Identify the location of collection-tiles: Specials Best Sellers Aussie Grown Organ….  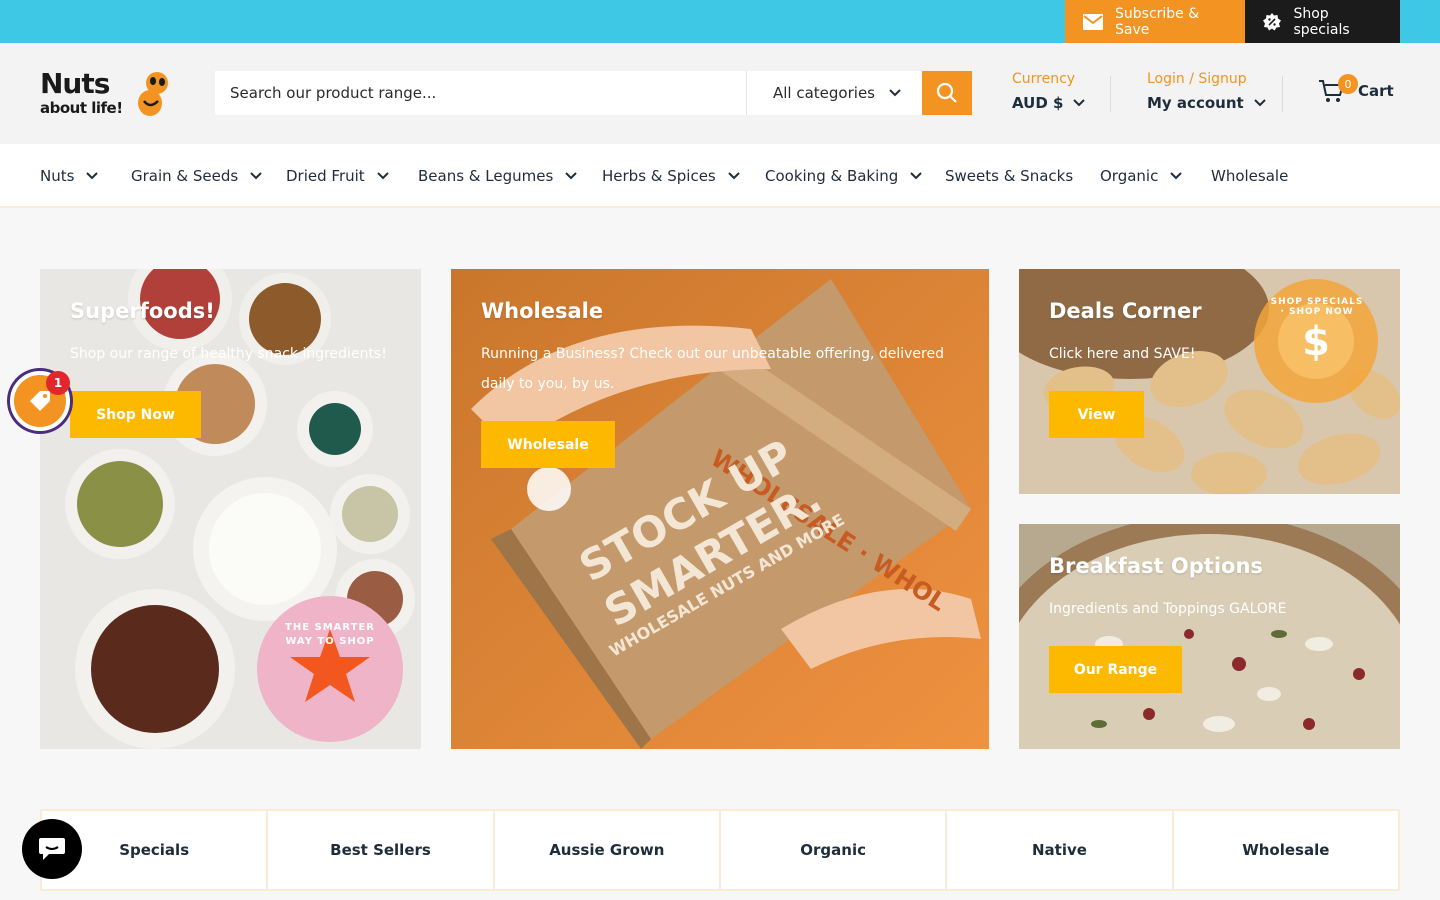
(720, 850).